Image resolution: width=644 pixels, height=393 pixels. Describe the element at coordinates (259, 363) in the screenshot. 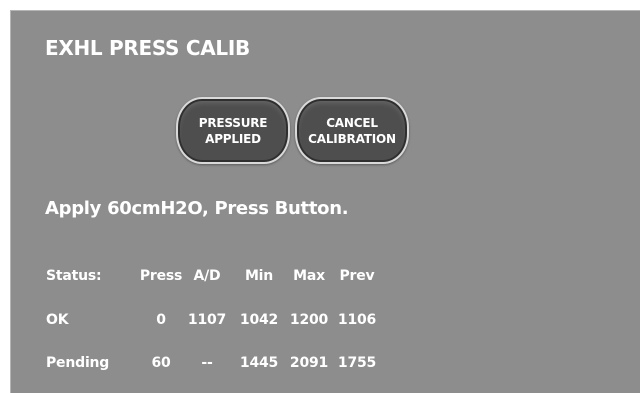

I see `table-cell-min: 1445` at that location.